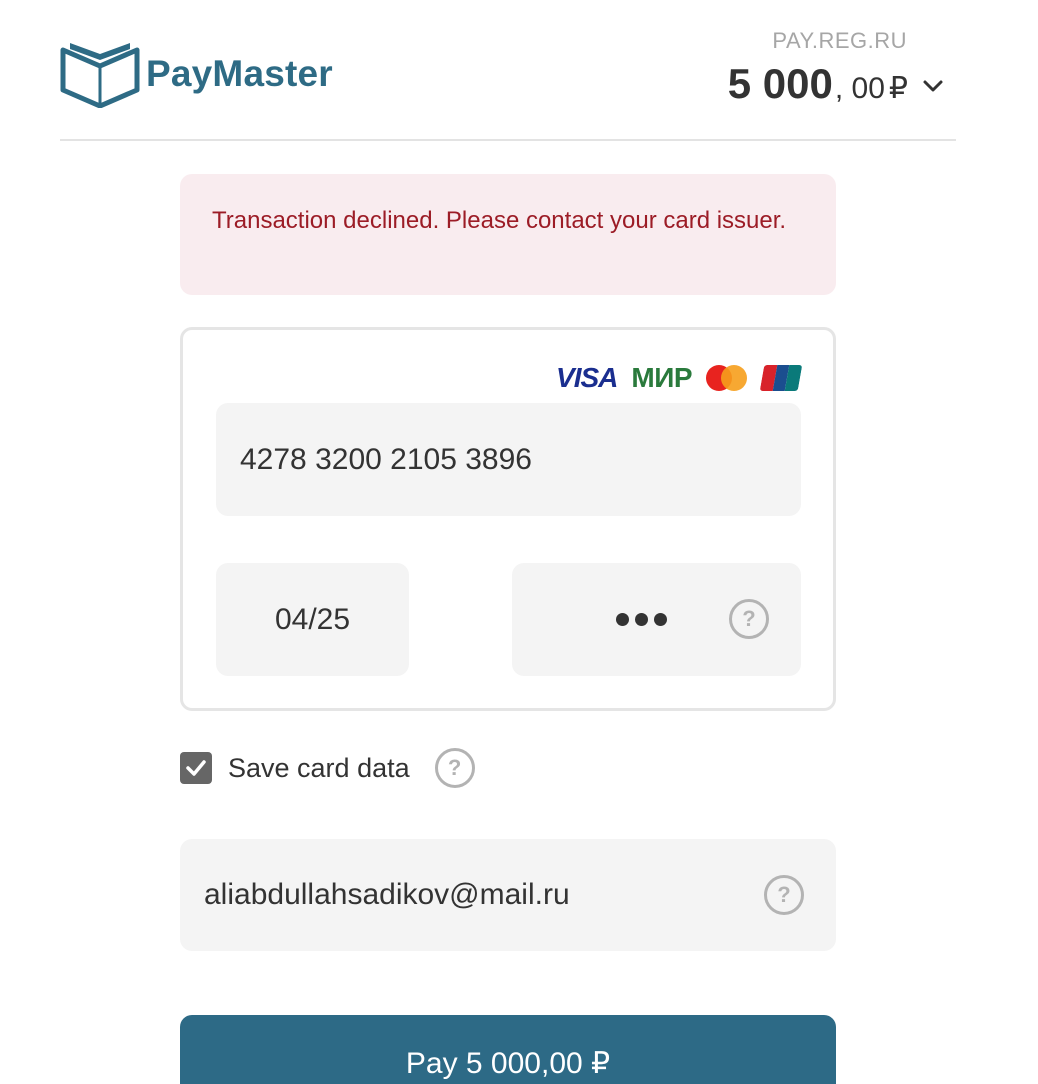  I want to click on open-book-icon, so click(100, 75).